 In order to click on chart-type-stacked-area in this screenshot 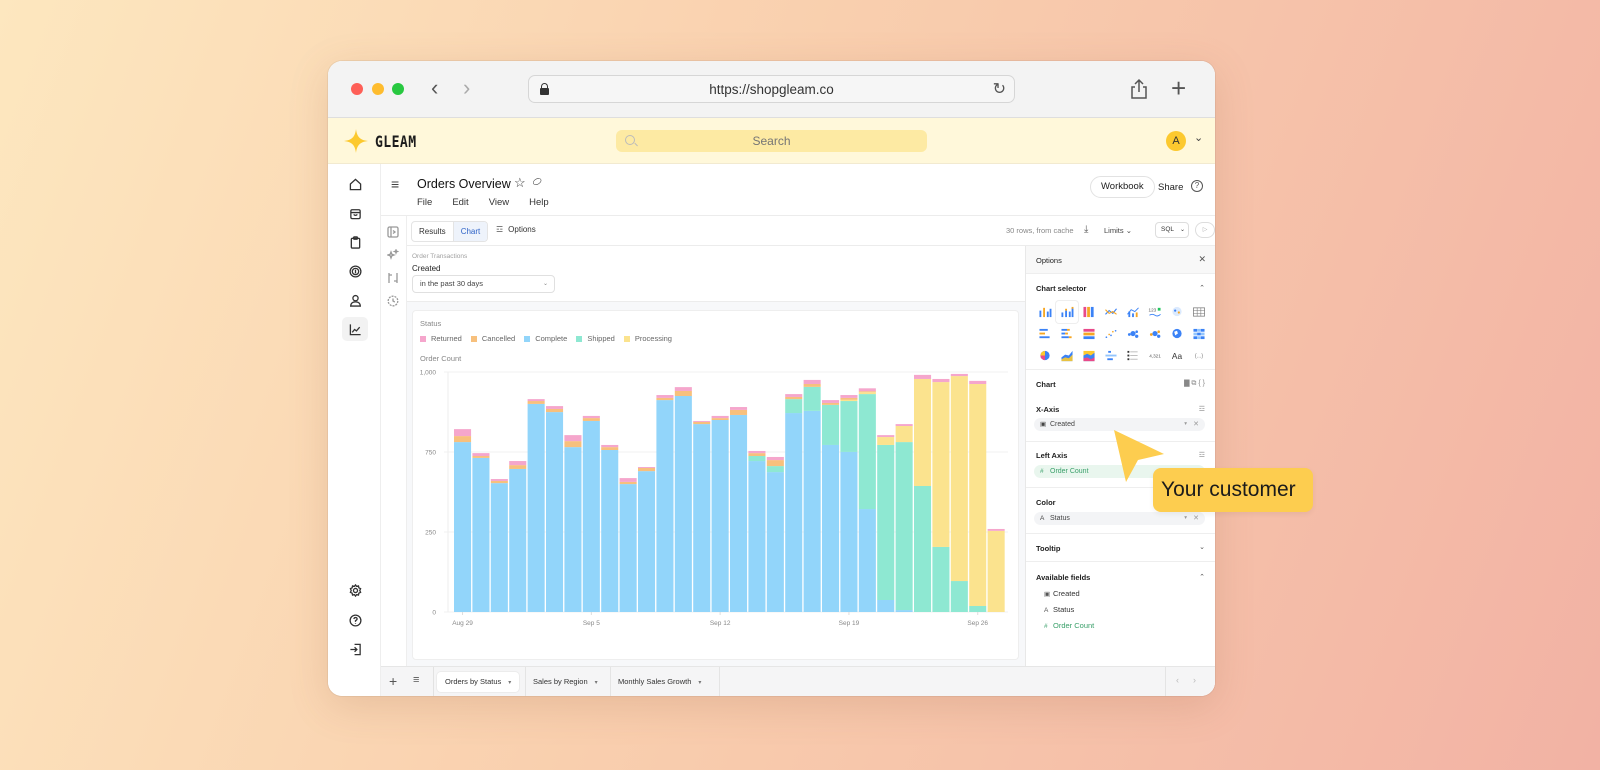, I will do `click(1089, 356)`.